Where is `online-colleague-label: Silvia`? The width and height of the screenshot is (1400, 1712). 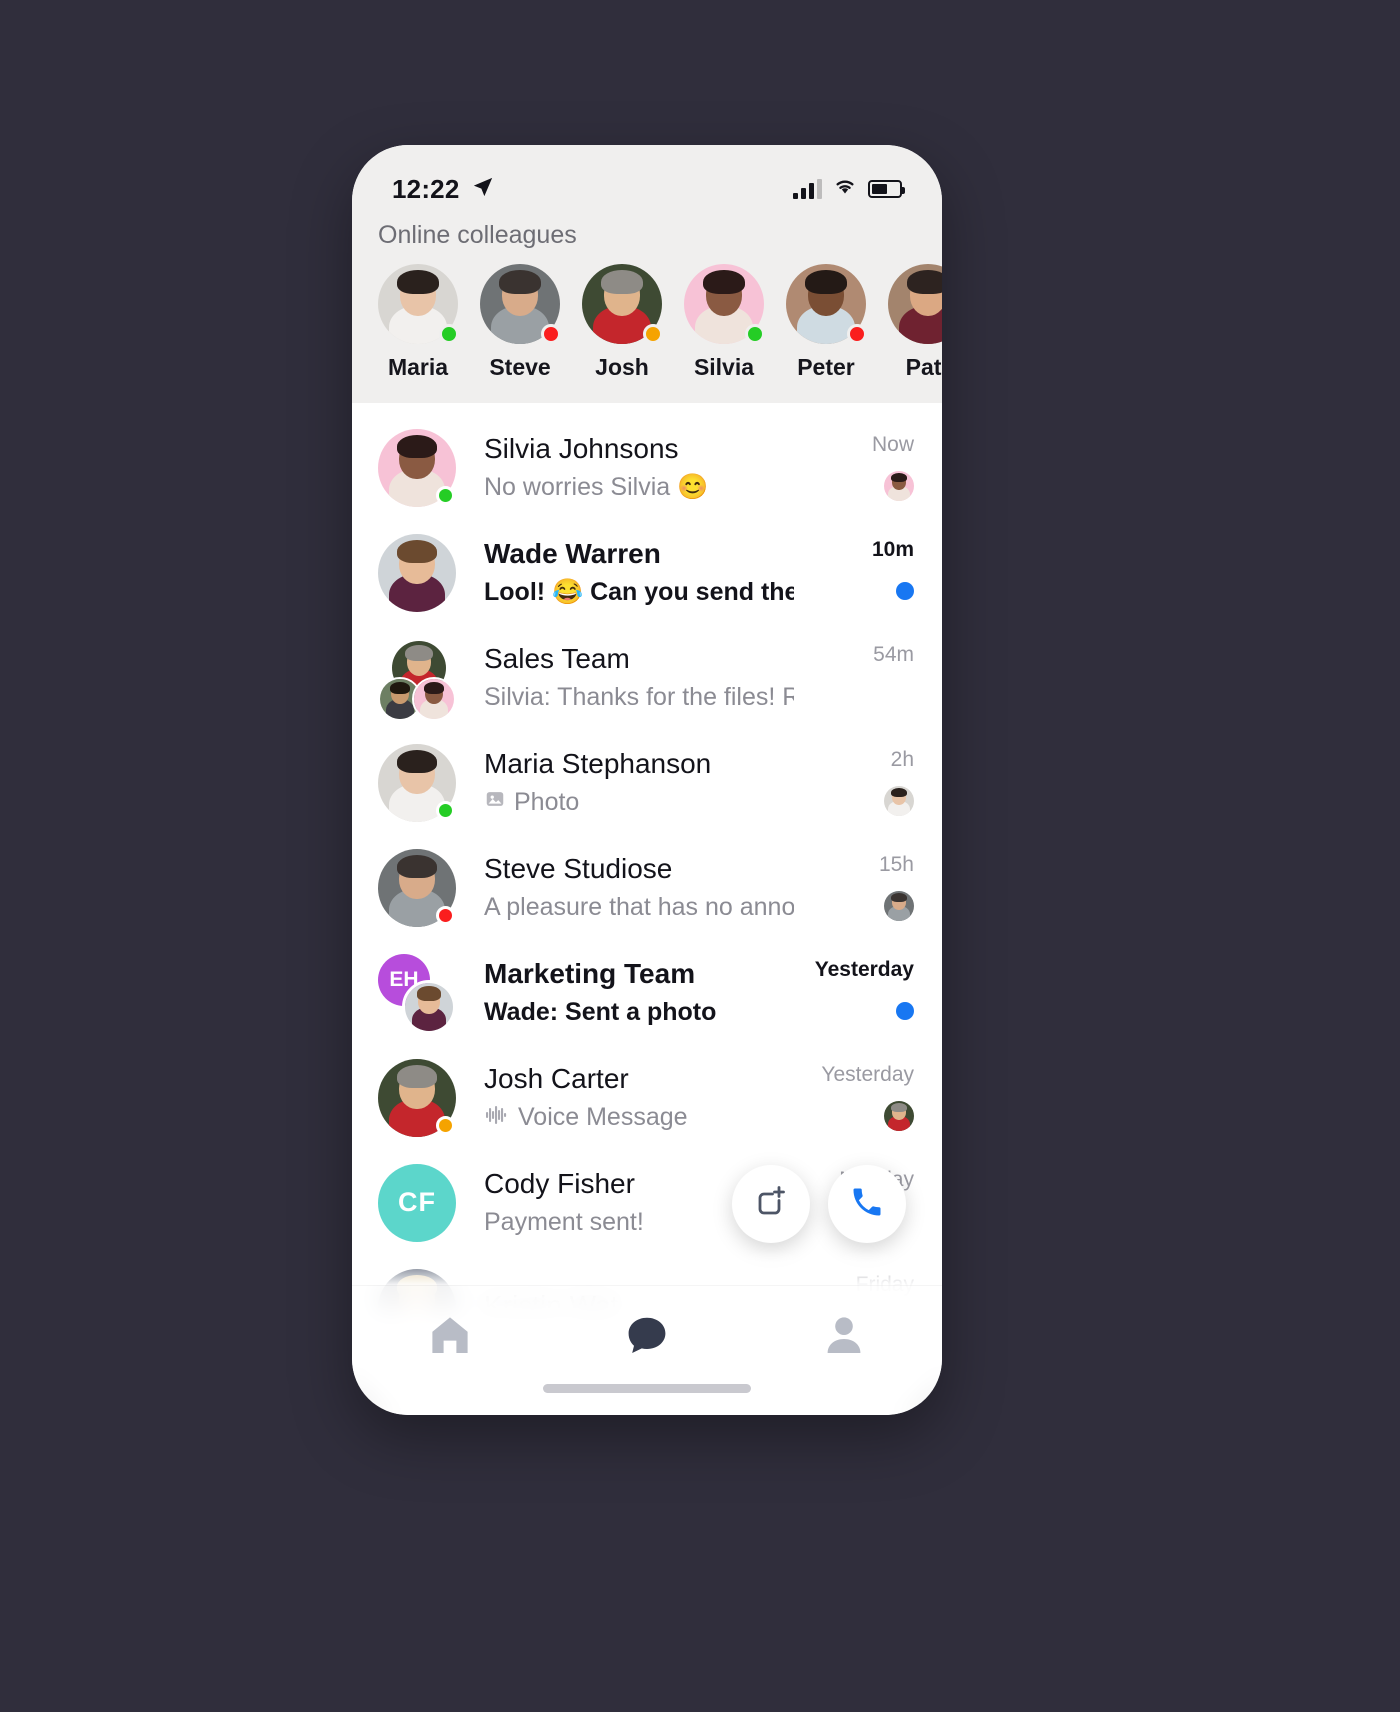
online-colleague-label: Silvia is located at coordinates (724, 367).